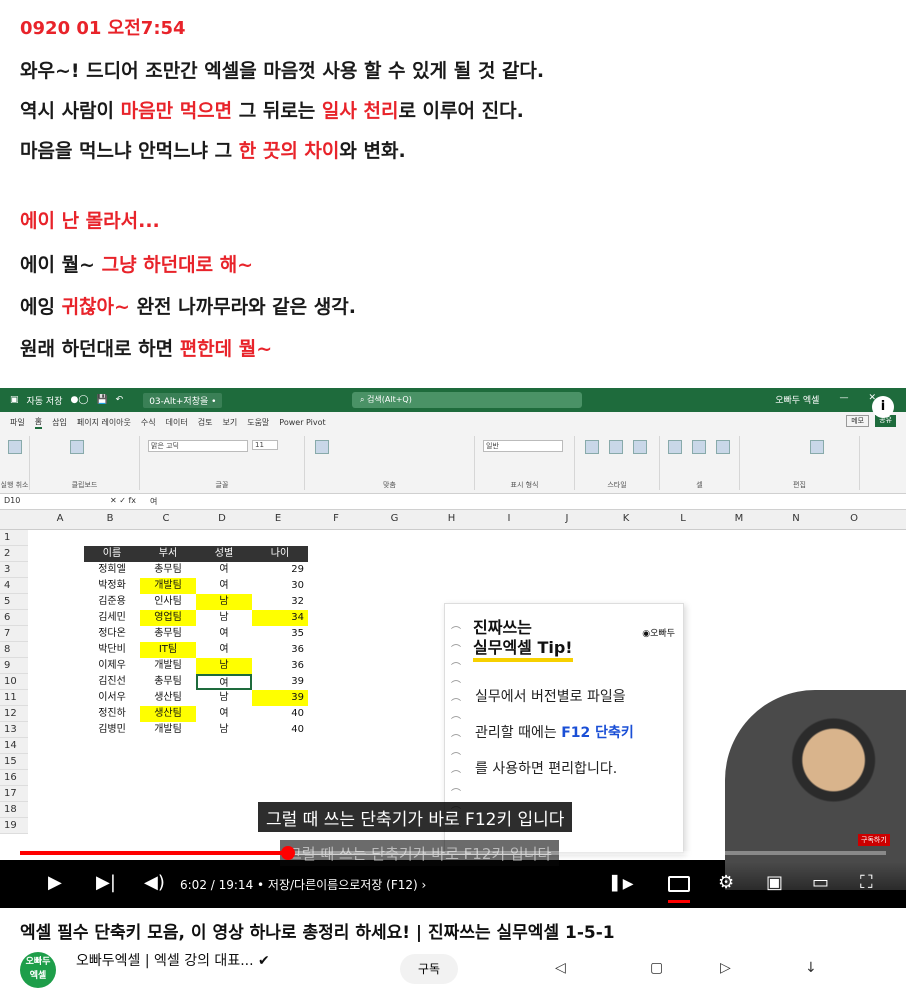 The width and height of the screenshot is (906, 988). What do you see at coordinates (626, 518) in the screenshot?
I see `column-header: K` at bounding box center [626, 518].